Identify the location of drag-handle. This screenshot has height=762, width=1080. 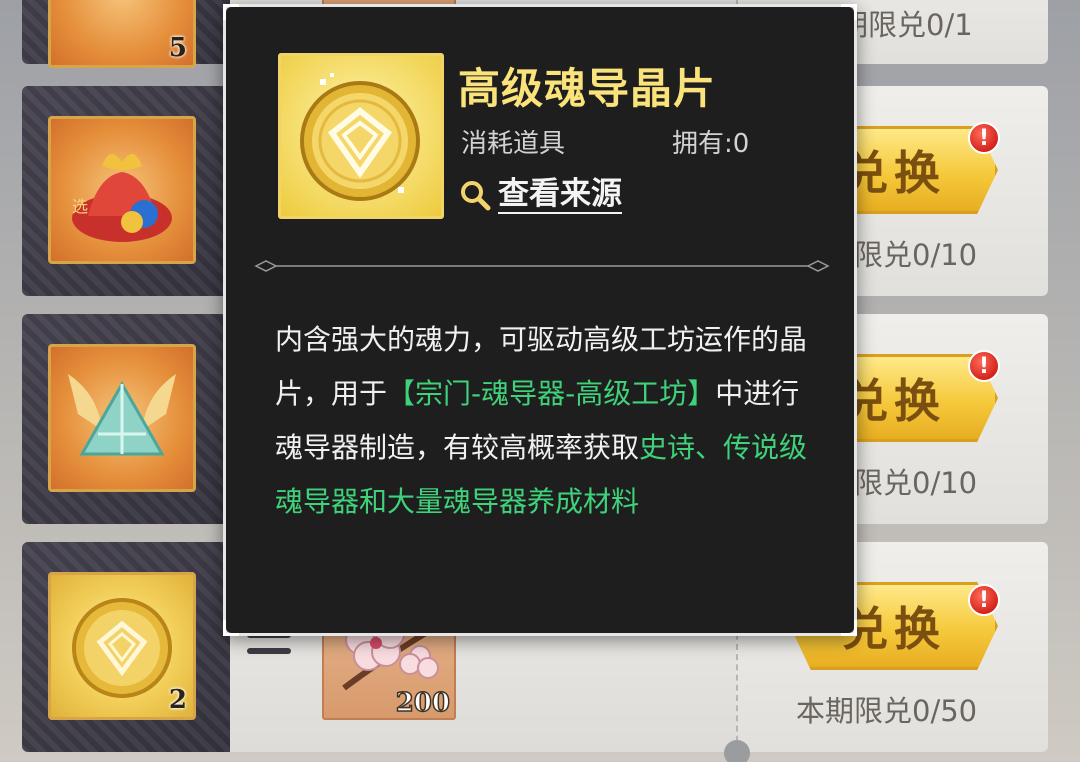
(269, 648).